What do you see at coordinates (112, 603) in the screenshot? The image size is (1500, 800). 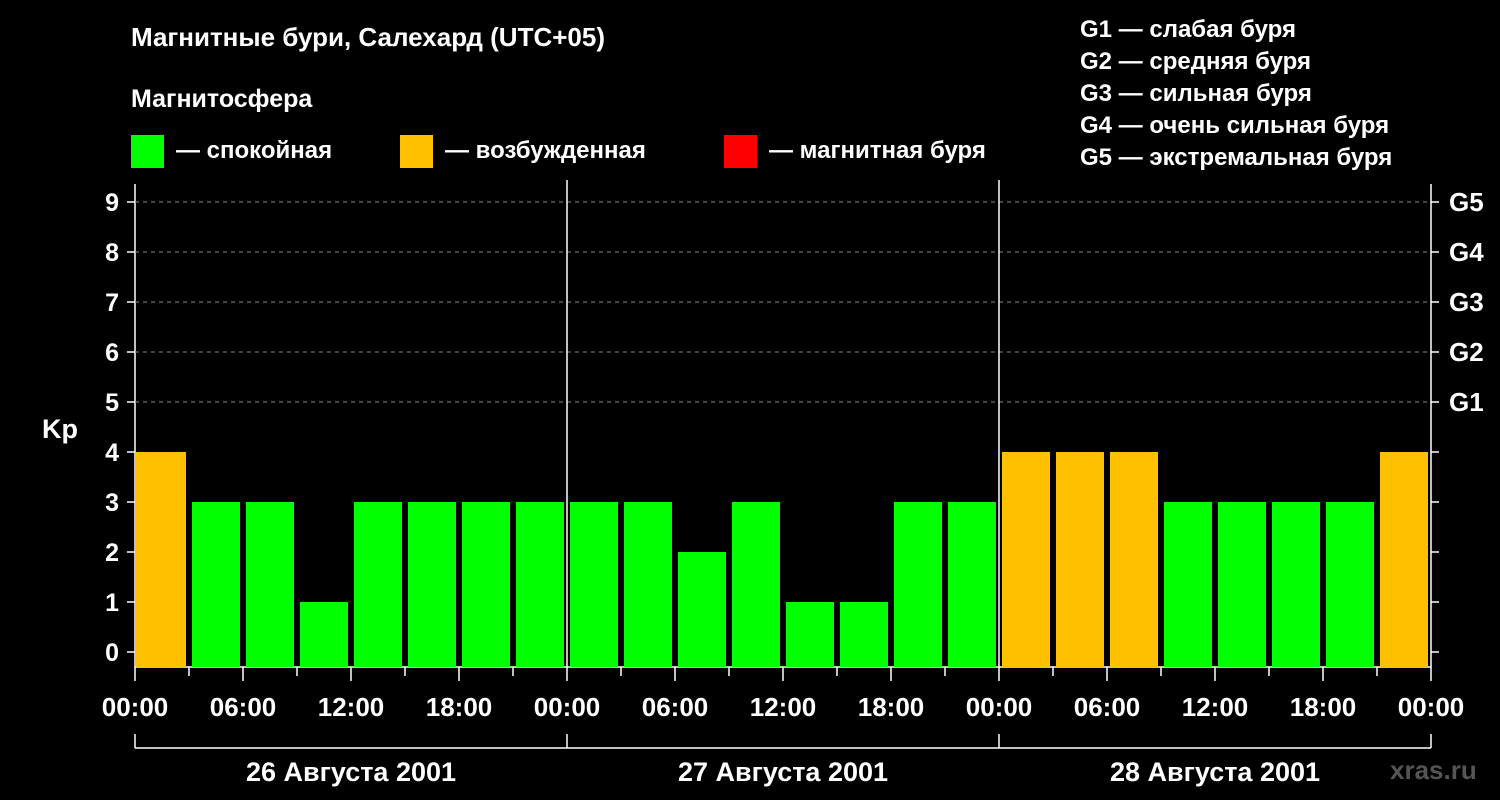 I see `y-tick-label: 1` at bounding box center [112, 603].